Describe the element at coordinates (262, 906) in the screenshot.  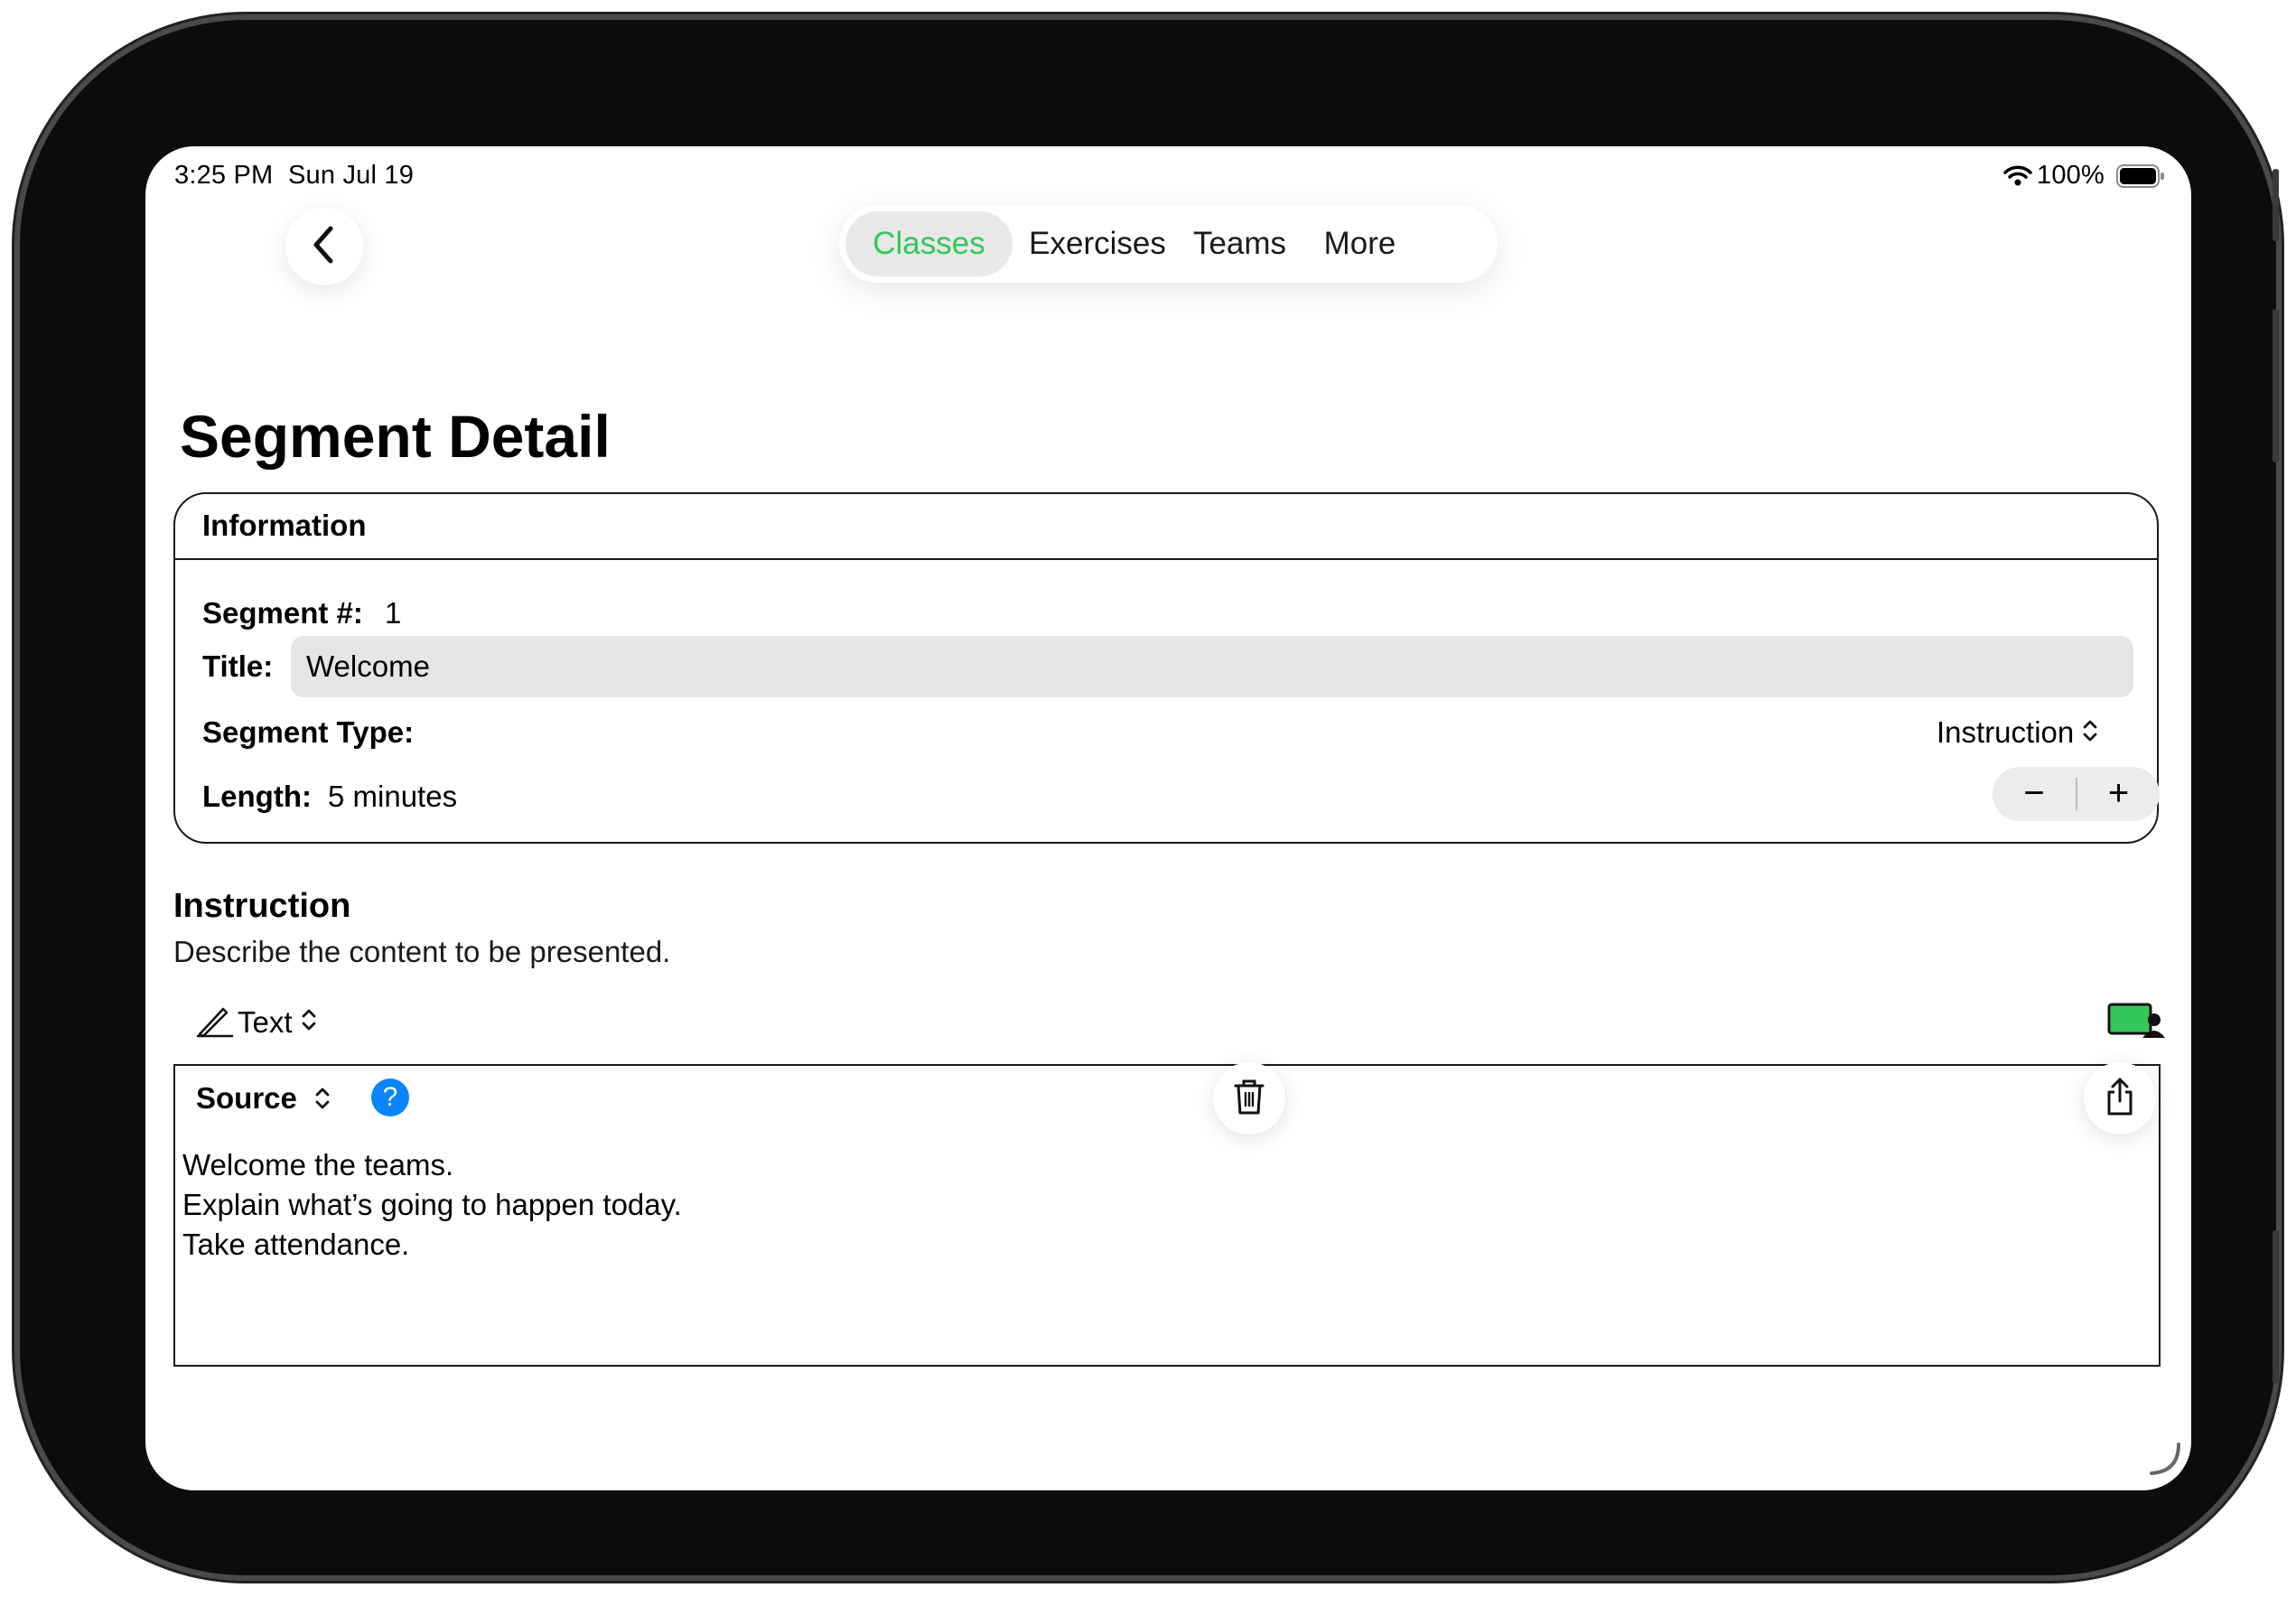
I see `instruction-title: Instruction` at that location.